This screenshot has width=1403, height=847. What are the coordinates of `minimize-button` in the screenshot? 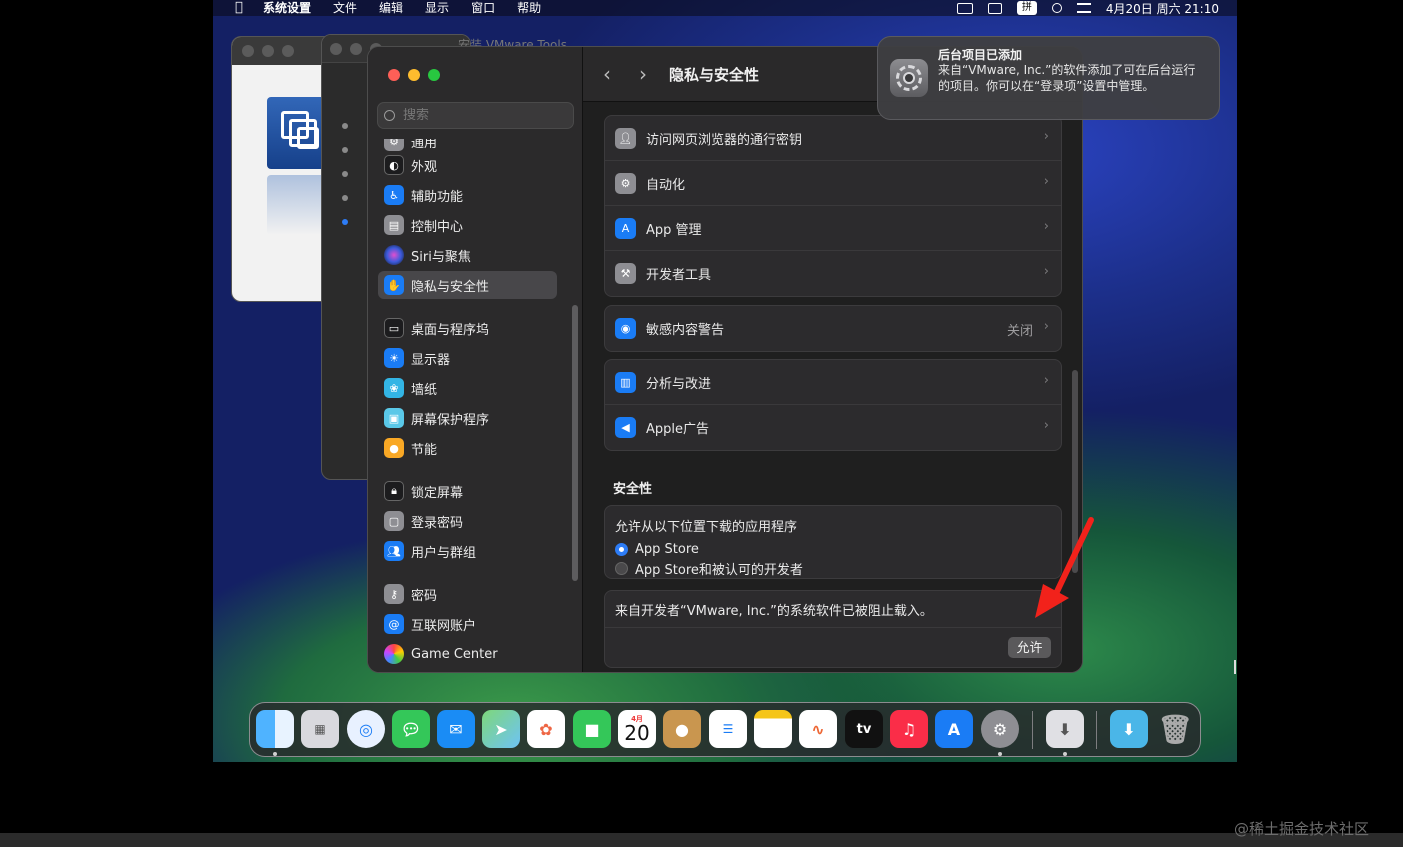 It's located at (414, 75).